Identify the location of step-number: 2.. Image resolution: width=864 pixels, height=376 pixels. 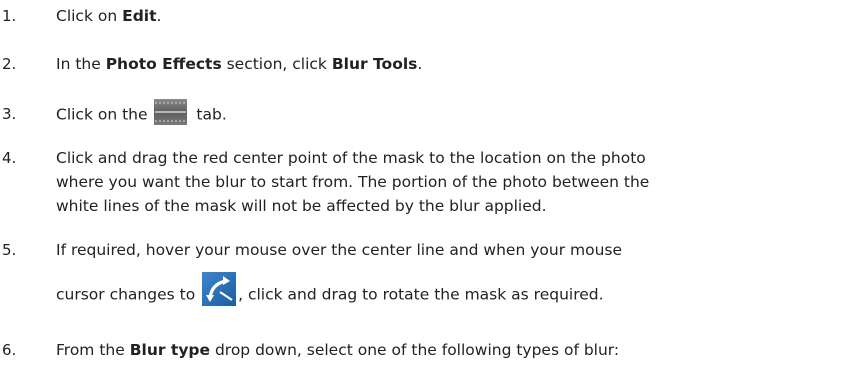
(9, 64).